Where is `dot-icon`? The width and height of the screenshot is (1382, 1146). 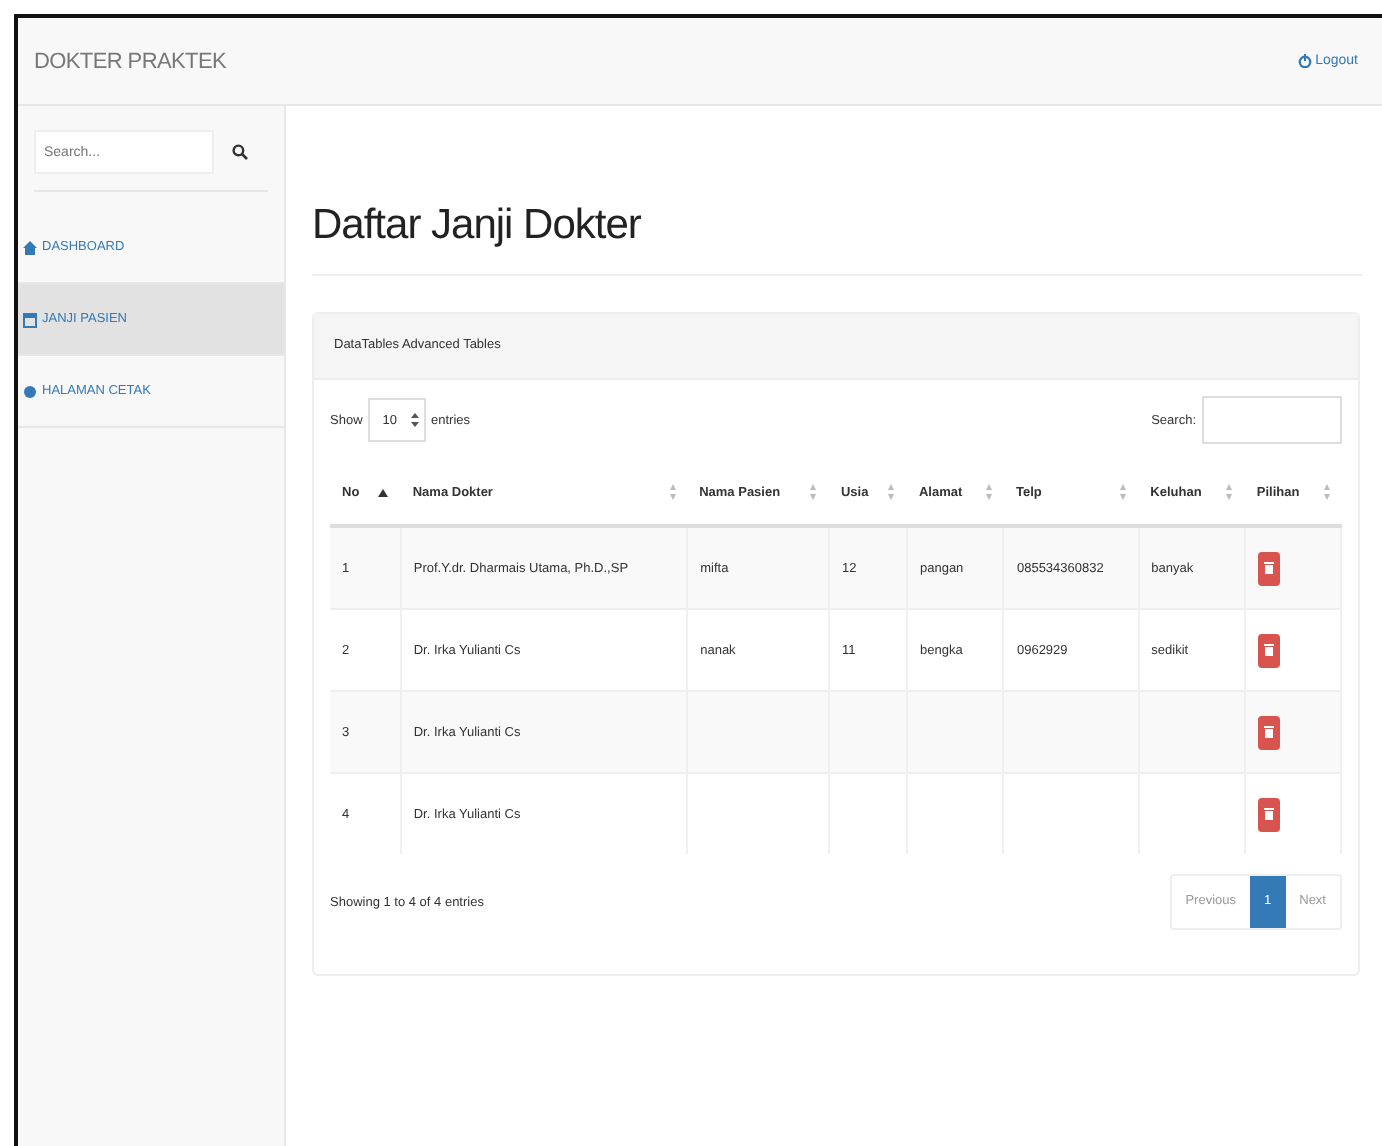 dot-icon is located at coordinates (30, 391).